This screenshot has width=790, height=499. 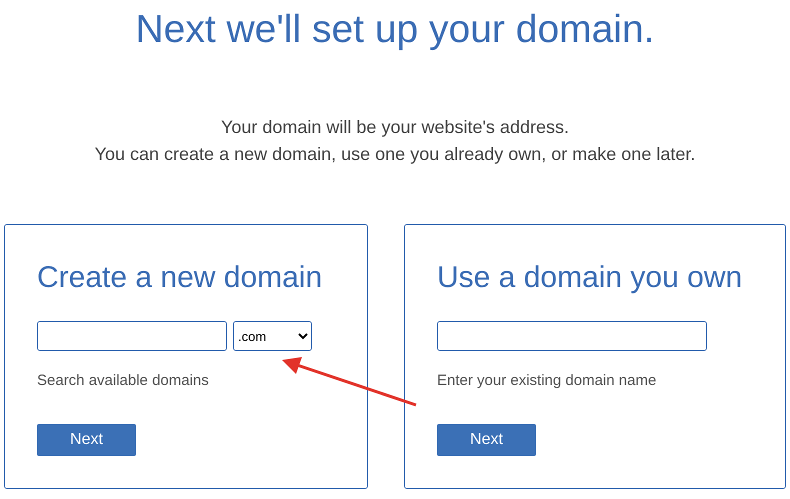 I want to click on tld-select: .com, so click(x=272, y=336).